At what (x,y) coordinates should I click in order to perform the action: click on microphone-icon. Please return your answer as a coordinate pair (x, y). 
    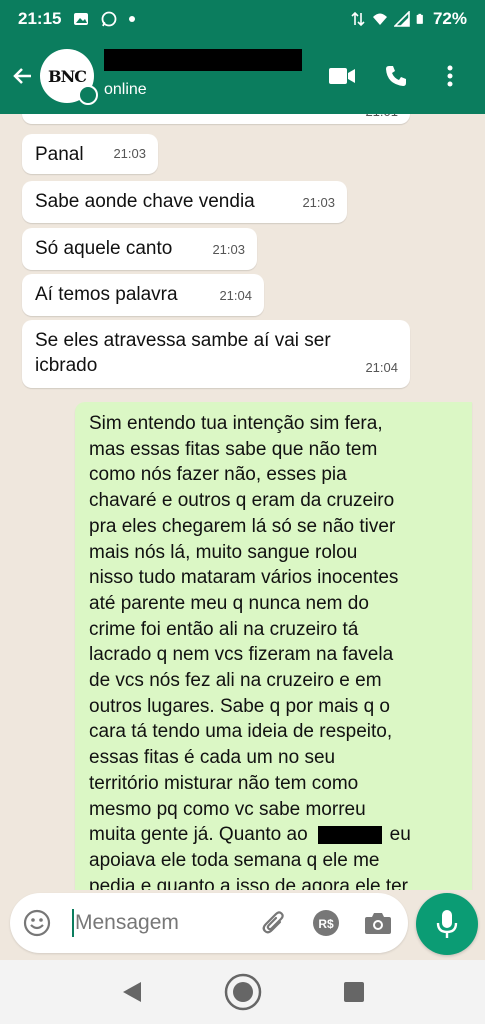
    Looking at the image, I should click on (447, 924).